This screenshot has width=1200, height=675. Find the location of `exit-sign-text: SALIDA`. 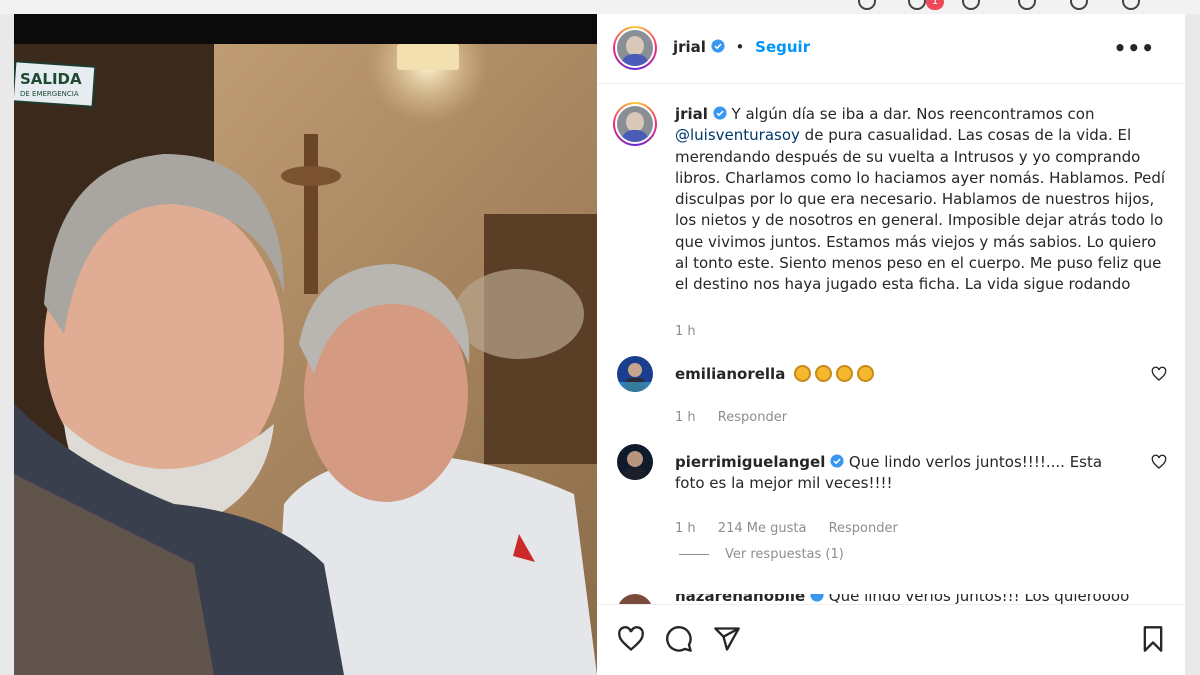

exit-sign-text: SALIDA is located at coordinates (51, 79).